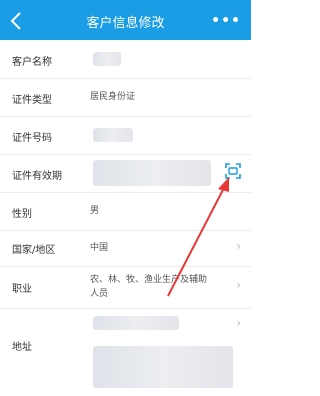  I want to click on row-label: 职业, so click(22, 289).